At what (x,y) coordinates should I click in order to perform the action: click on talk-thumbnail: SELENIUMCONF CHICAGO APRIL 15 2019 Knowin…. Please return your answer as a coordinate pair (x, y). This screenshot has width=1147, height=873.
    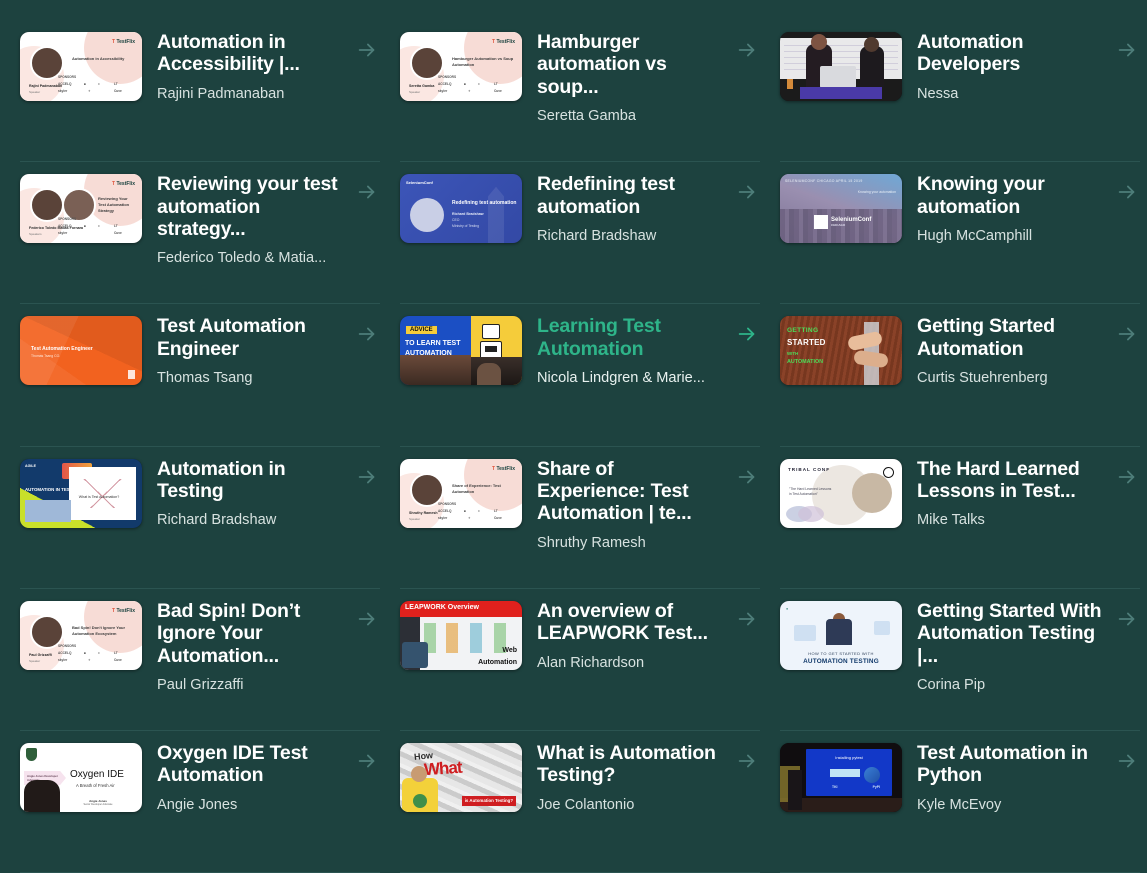
    Looking at the image, I should click on (841, 209).